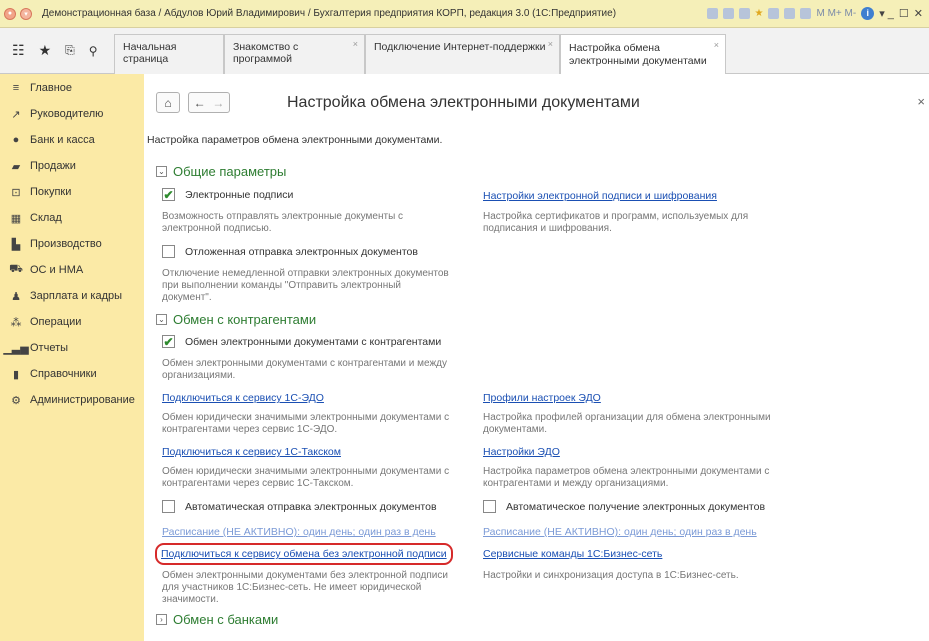 The height and width of the screenshot is (641, 929). Describe the element at coordinates (217, 619) in the screenshot. I see `section-banks: › Обмен с банками` at that location.